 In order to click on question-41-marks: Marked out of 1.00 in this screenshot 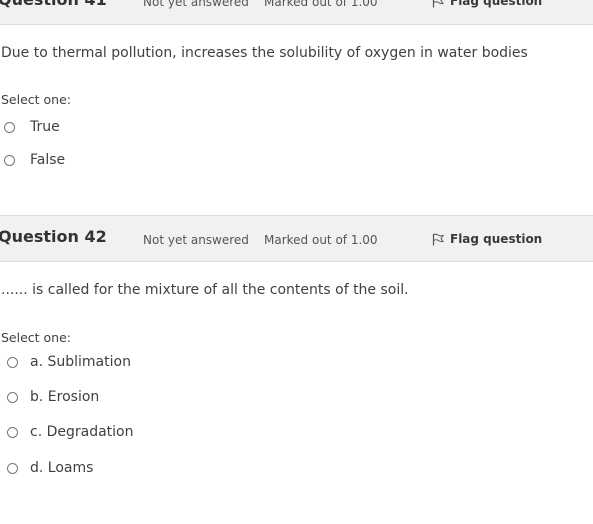, I will do `click(321, 4)`.